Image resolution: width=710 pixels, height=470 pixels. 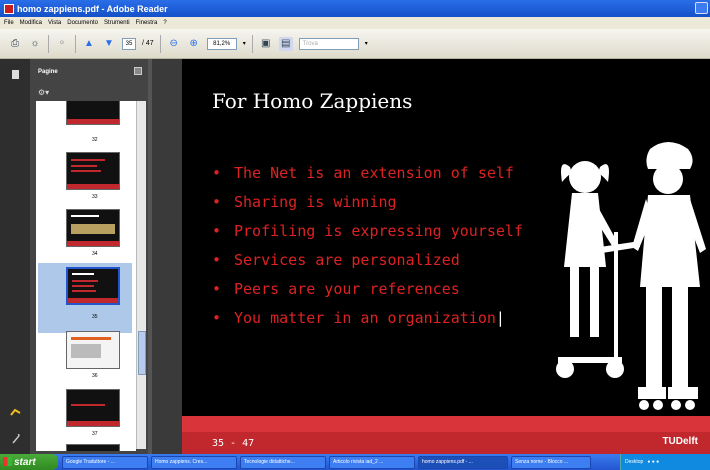 I want to click on zoom-in-icon: ⊕, so click(x=194, y=44).